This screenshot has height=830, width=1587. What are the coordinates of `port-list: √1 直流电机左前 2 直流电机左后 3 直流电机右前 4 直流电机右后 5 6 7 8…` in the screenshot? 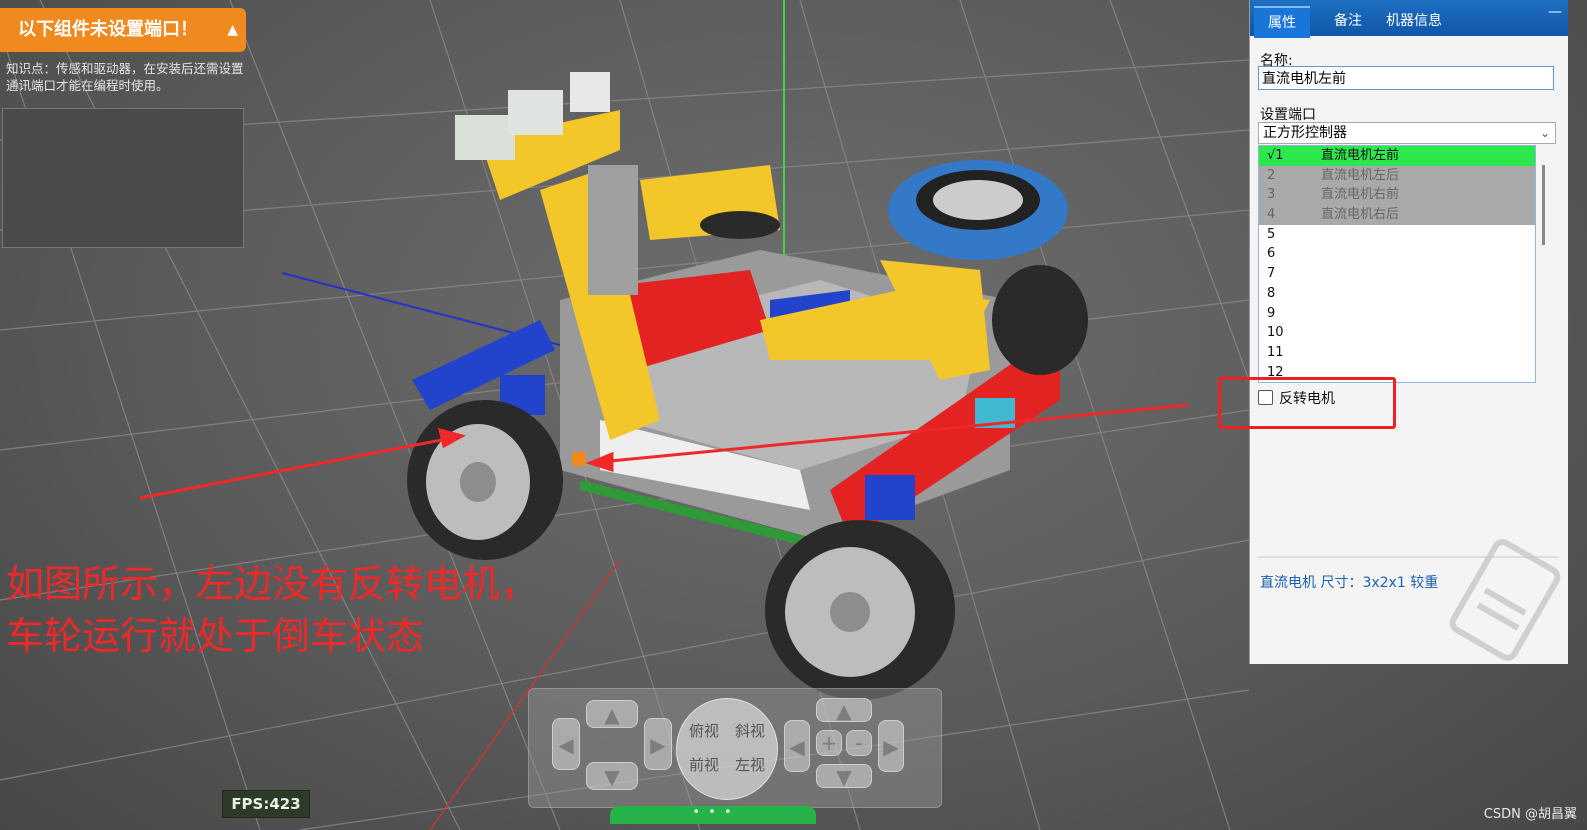 It's located at (1397, 264).